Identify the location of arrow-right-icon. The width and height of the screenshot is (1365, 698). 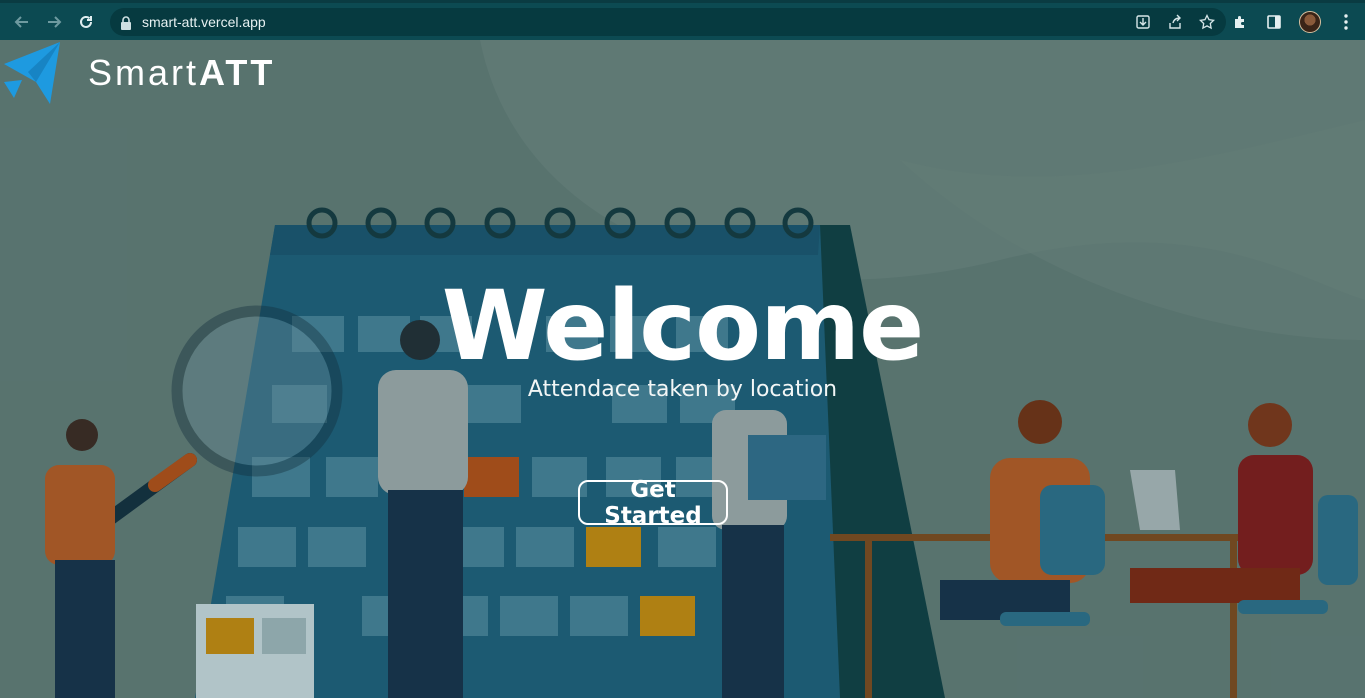
(55, 21).